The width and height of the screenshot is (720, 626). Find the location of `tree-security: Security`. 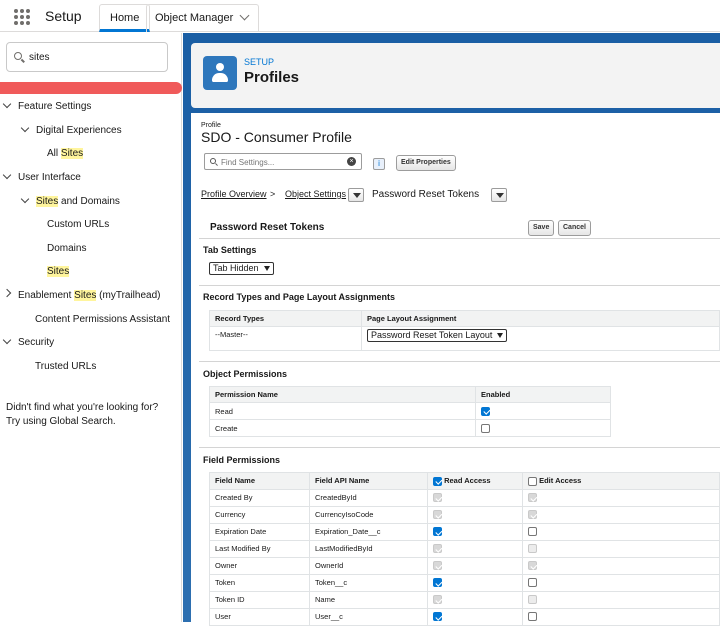

tree-security: Security is located at coordinates (28, 341).